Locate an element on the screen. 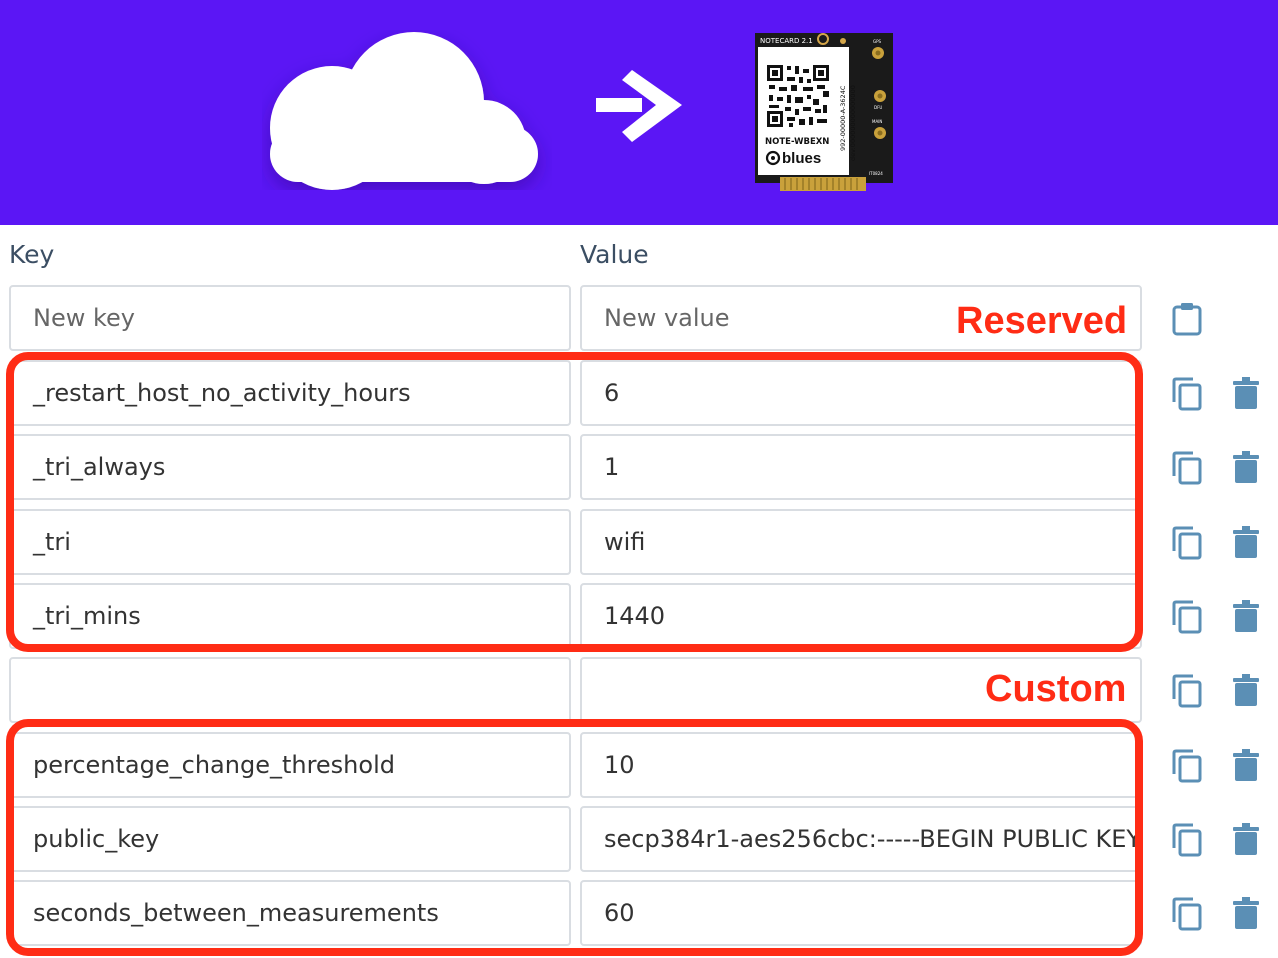 Image resolution: width=1278 pixels, height=958 pixels. svg-text: 992-00000-A-3624C is located at coordinates (843, 118).